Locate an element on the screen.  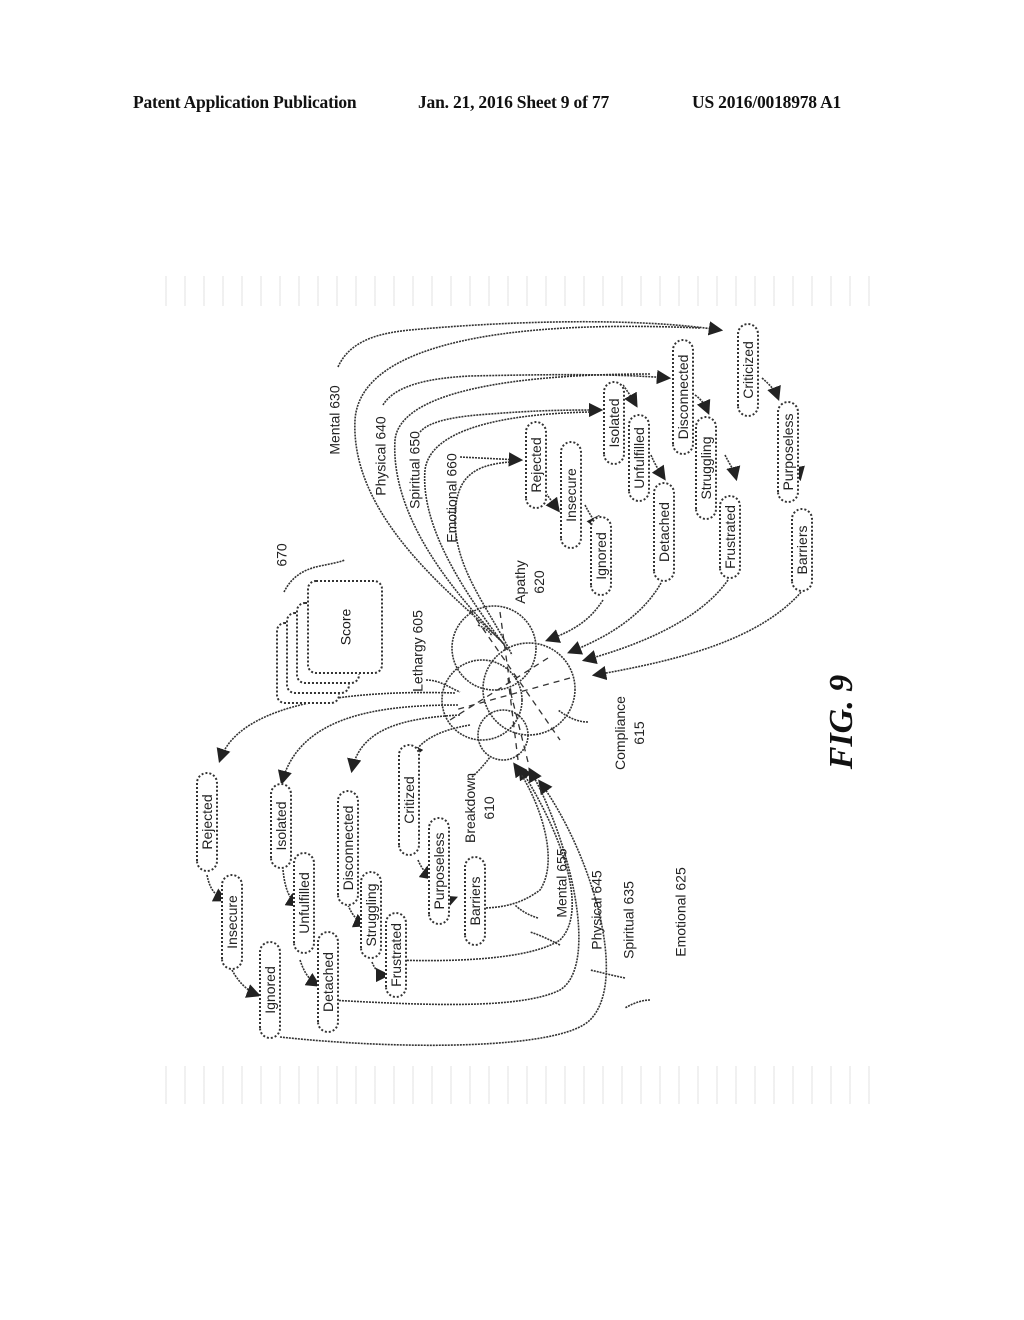
apathy-ref: 620 is located at coordinates (539, 582).